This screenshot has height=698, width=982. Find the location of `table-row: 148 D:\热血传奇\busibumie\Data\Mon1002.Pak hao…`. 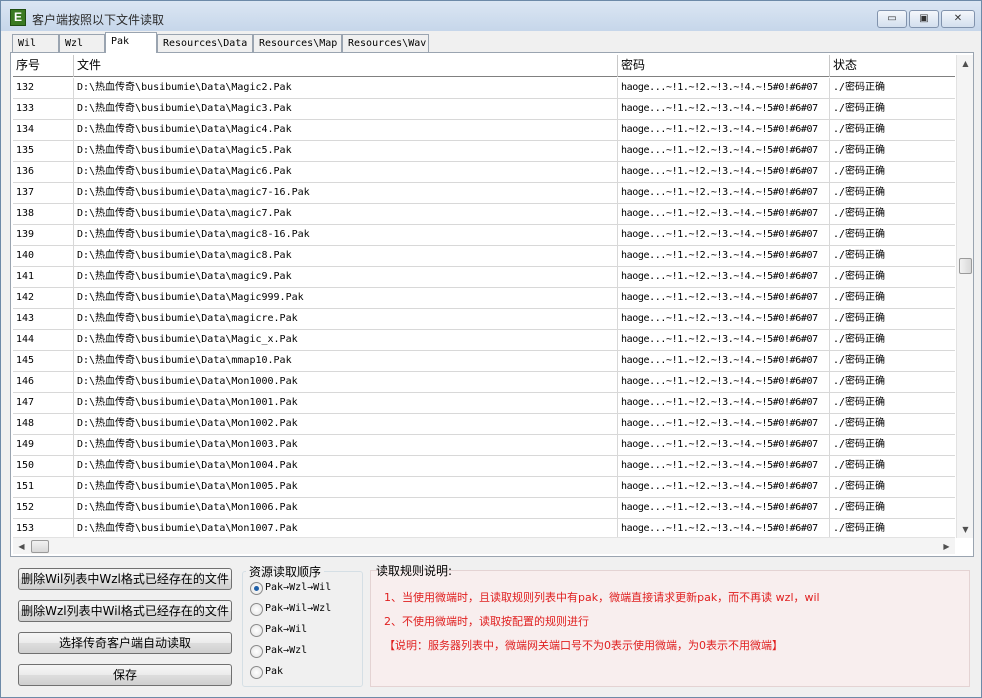

table-row: 148 D:\热血传奇\busibumie\Data\Mon1002.Pak hao… is located at coordinates (484, 424).